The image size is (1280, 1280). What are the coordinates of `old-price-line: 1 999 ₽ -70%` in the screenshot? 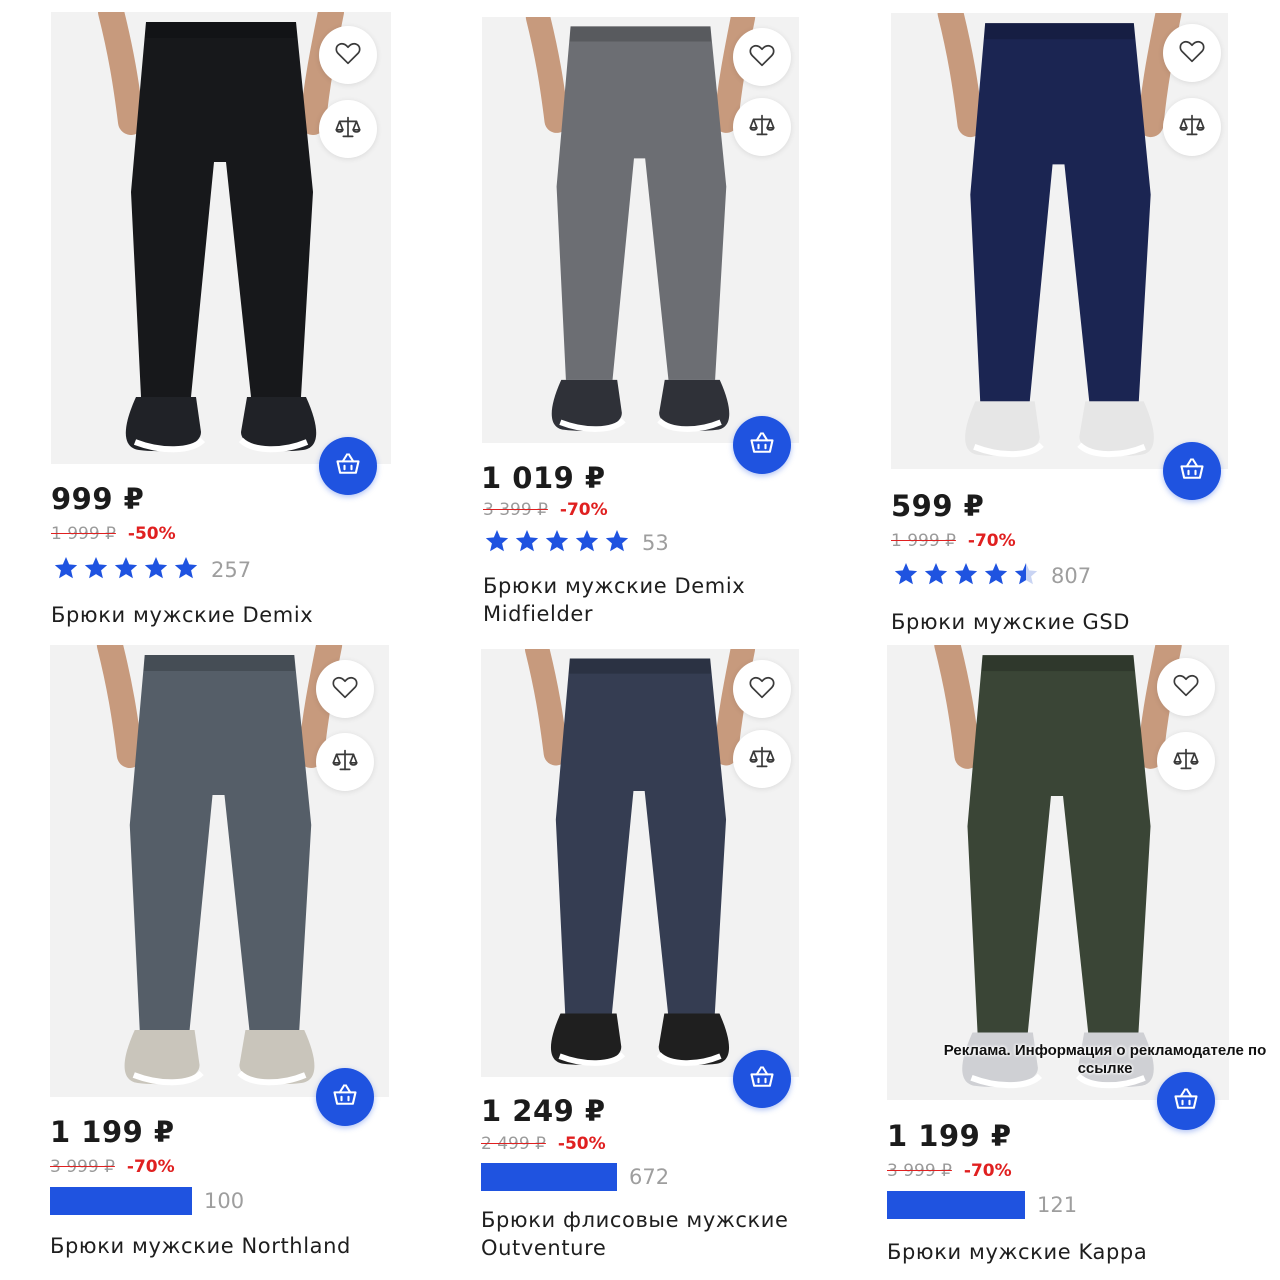 It's located at (953, 542).